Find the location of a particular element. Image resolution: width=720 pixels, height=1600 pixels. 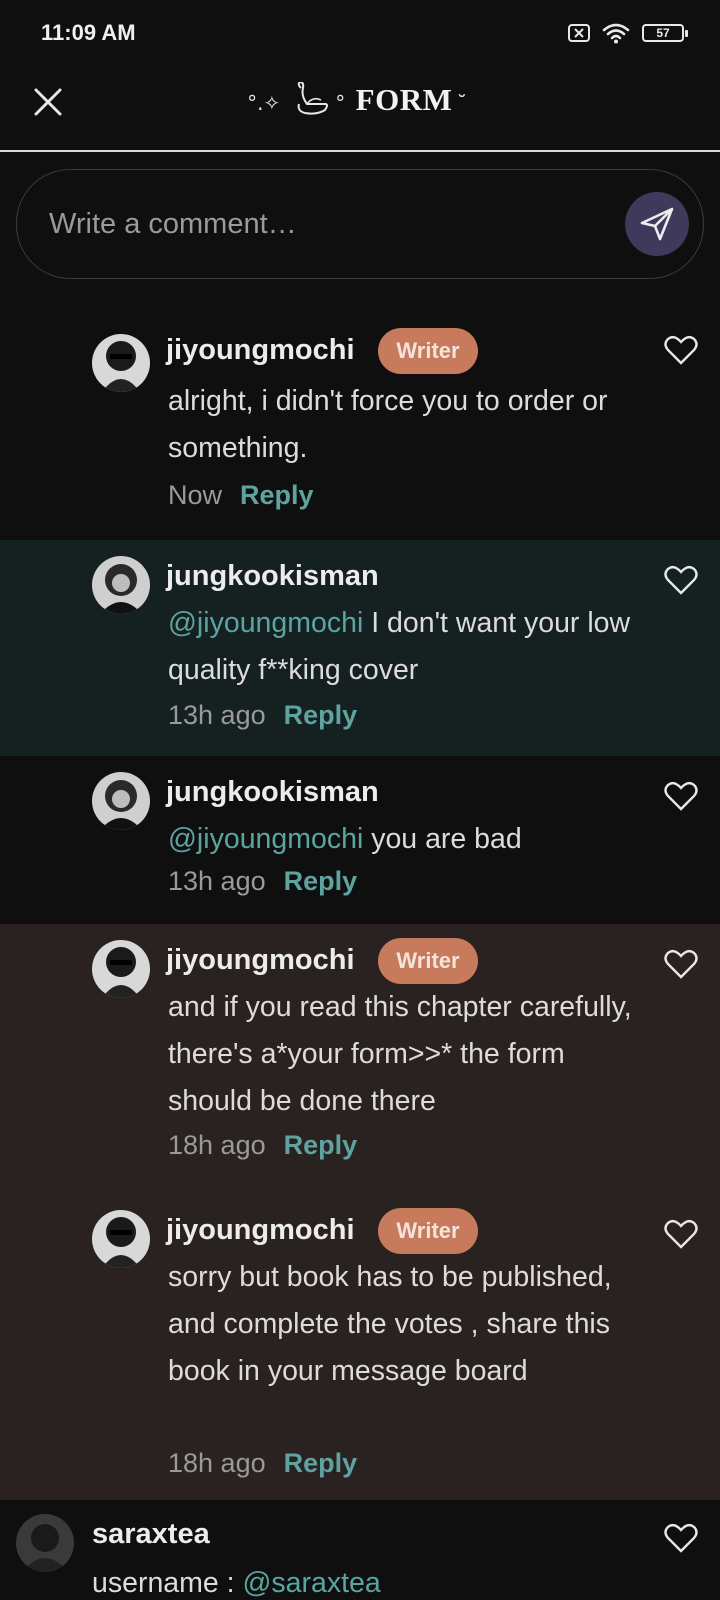

title-decoration-2: ° is located at coordinates (340, 103).